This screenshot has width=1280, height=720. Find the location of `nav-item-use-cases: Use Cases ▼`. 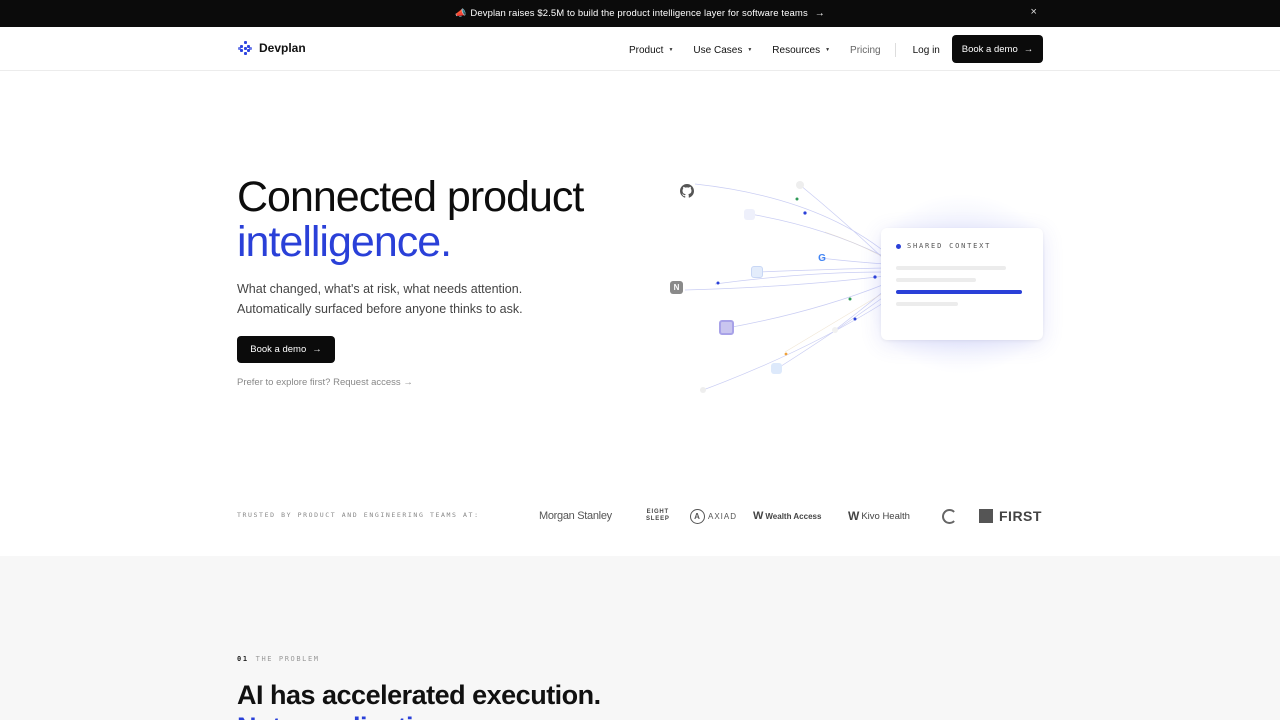

nav-item-use-cases: Use Cases ▼ is located at coordinates (722, 50).